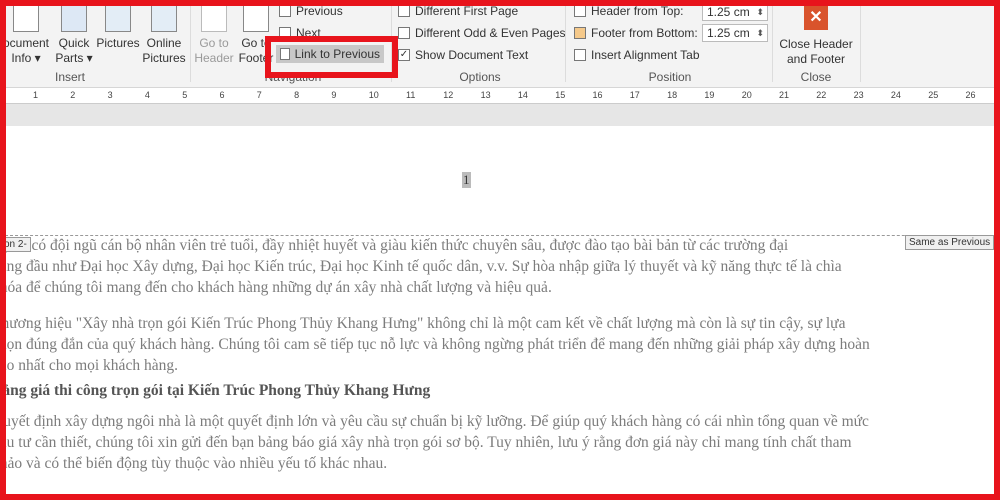 The width and height of the screenshot is (1000, 500). Describe the element at coordinates (411, 95) in the screenshot. I see `ruler-tick: 11` at that location.